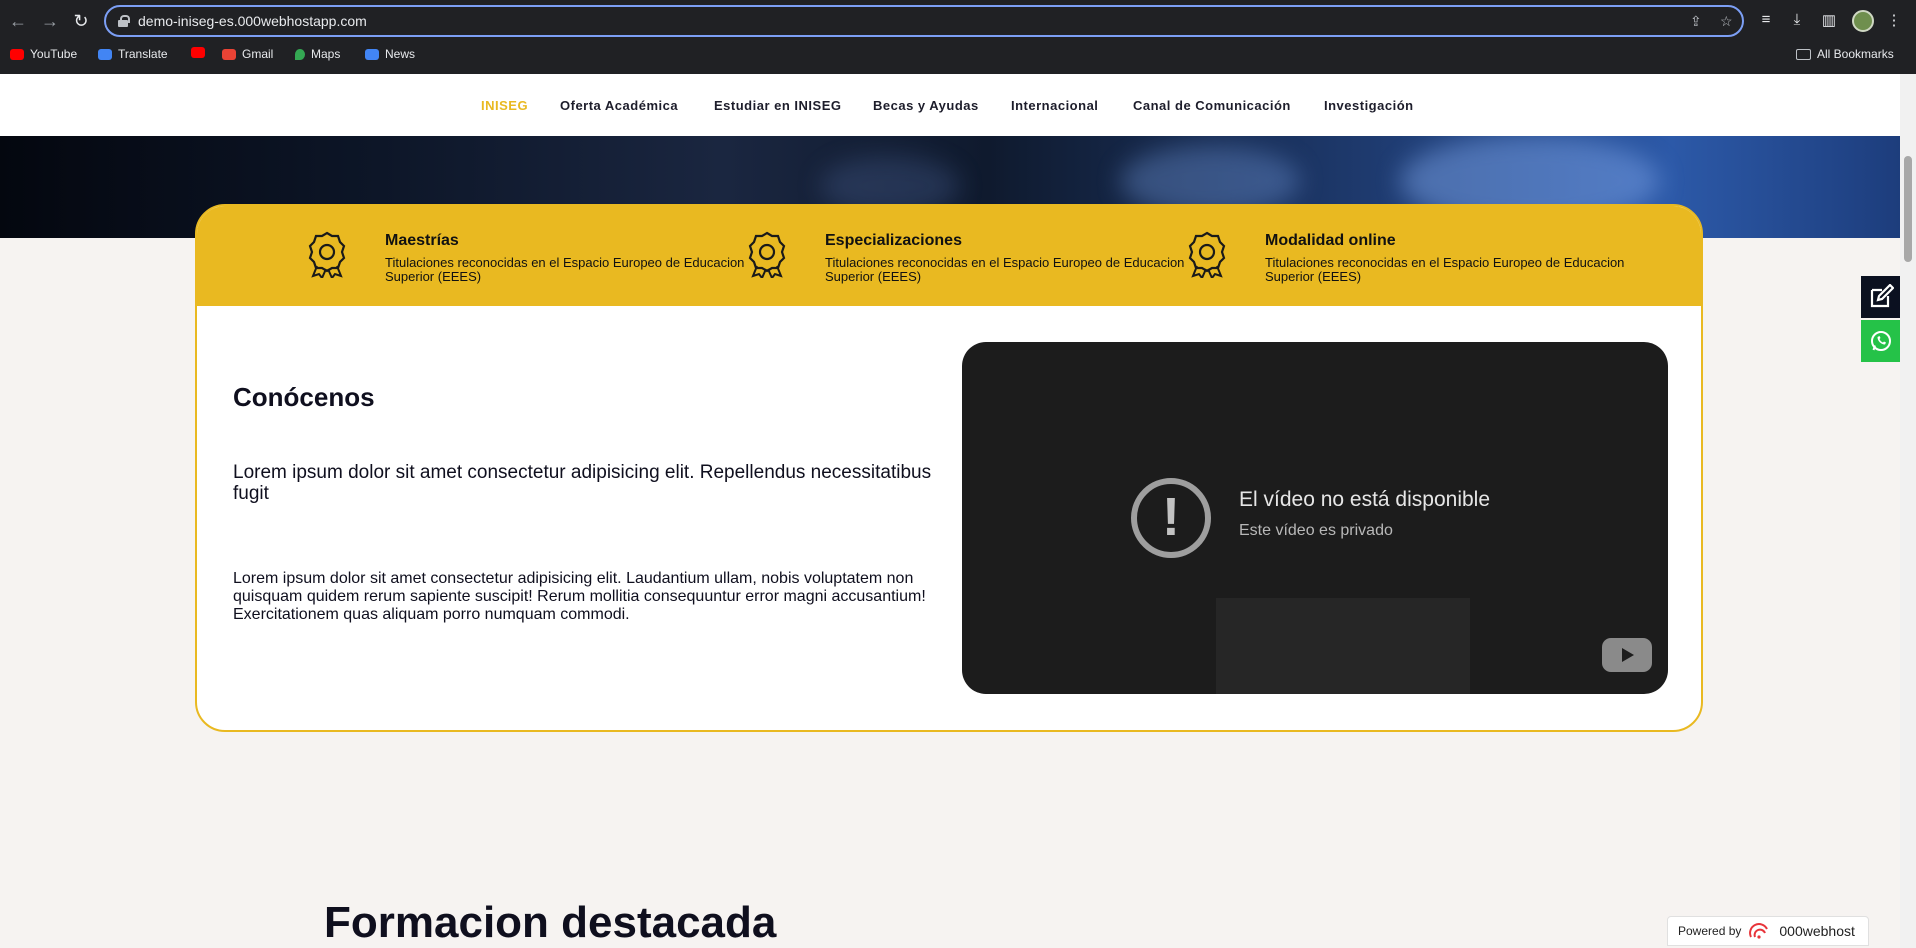 The height and width of the screenshot is (948, 1916). What do you see at coordinates (1316, 530) in the screenshot?
I see `video-unavailable-subtitle: Este vídeo es privado` at bounding box center [1316, 530].